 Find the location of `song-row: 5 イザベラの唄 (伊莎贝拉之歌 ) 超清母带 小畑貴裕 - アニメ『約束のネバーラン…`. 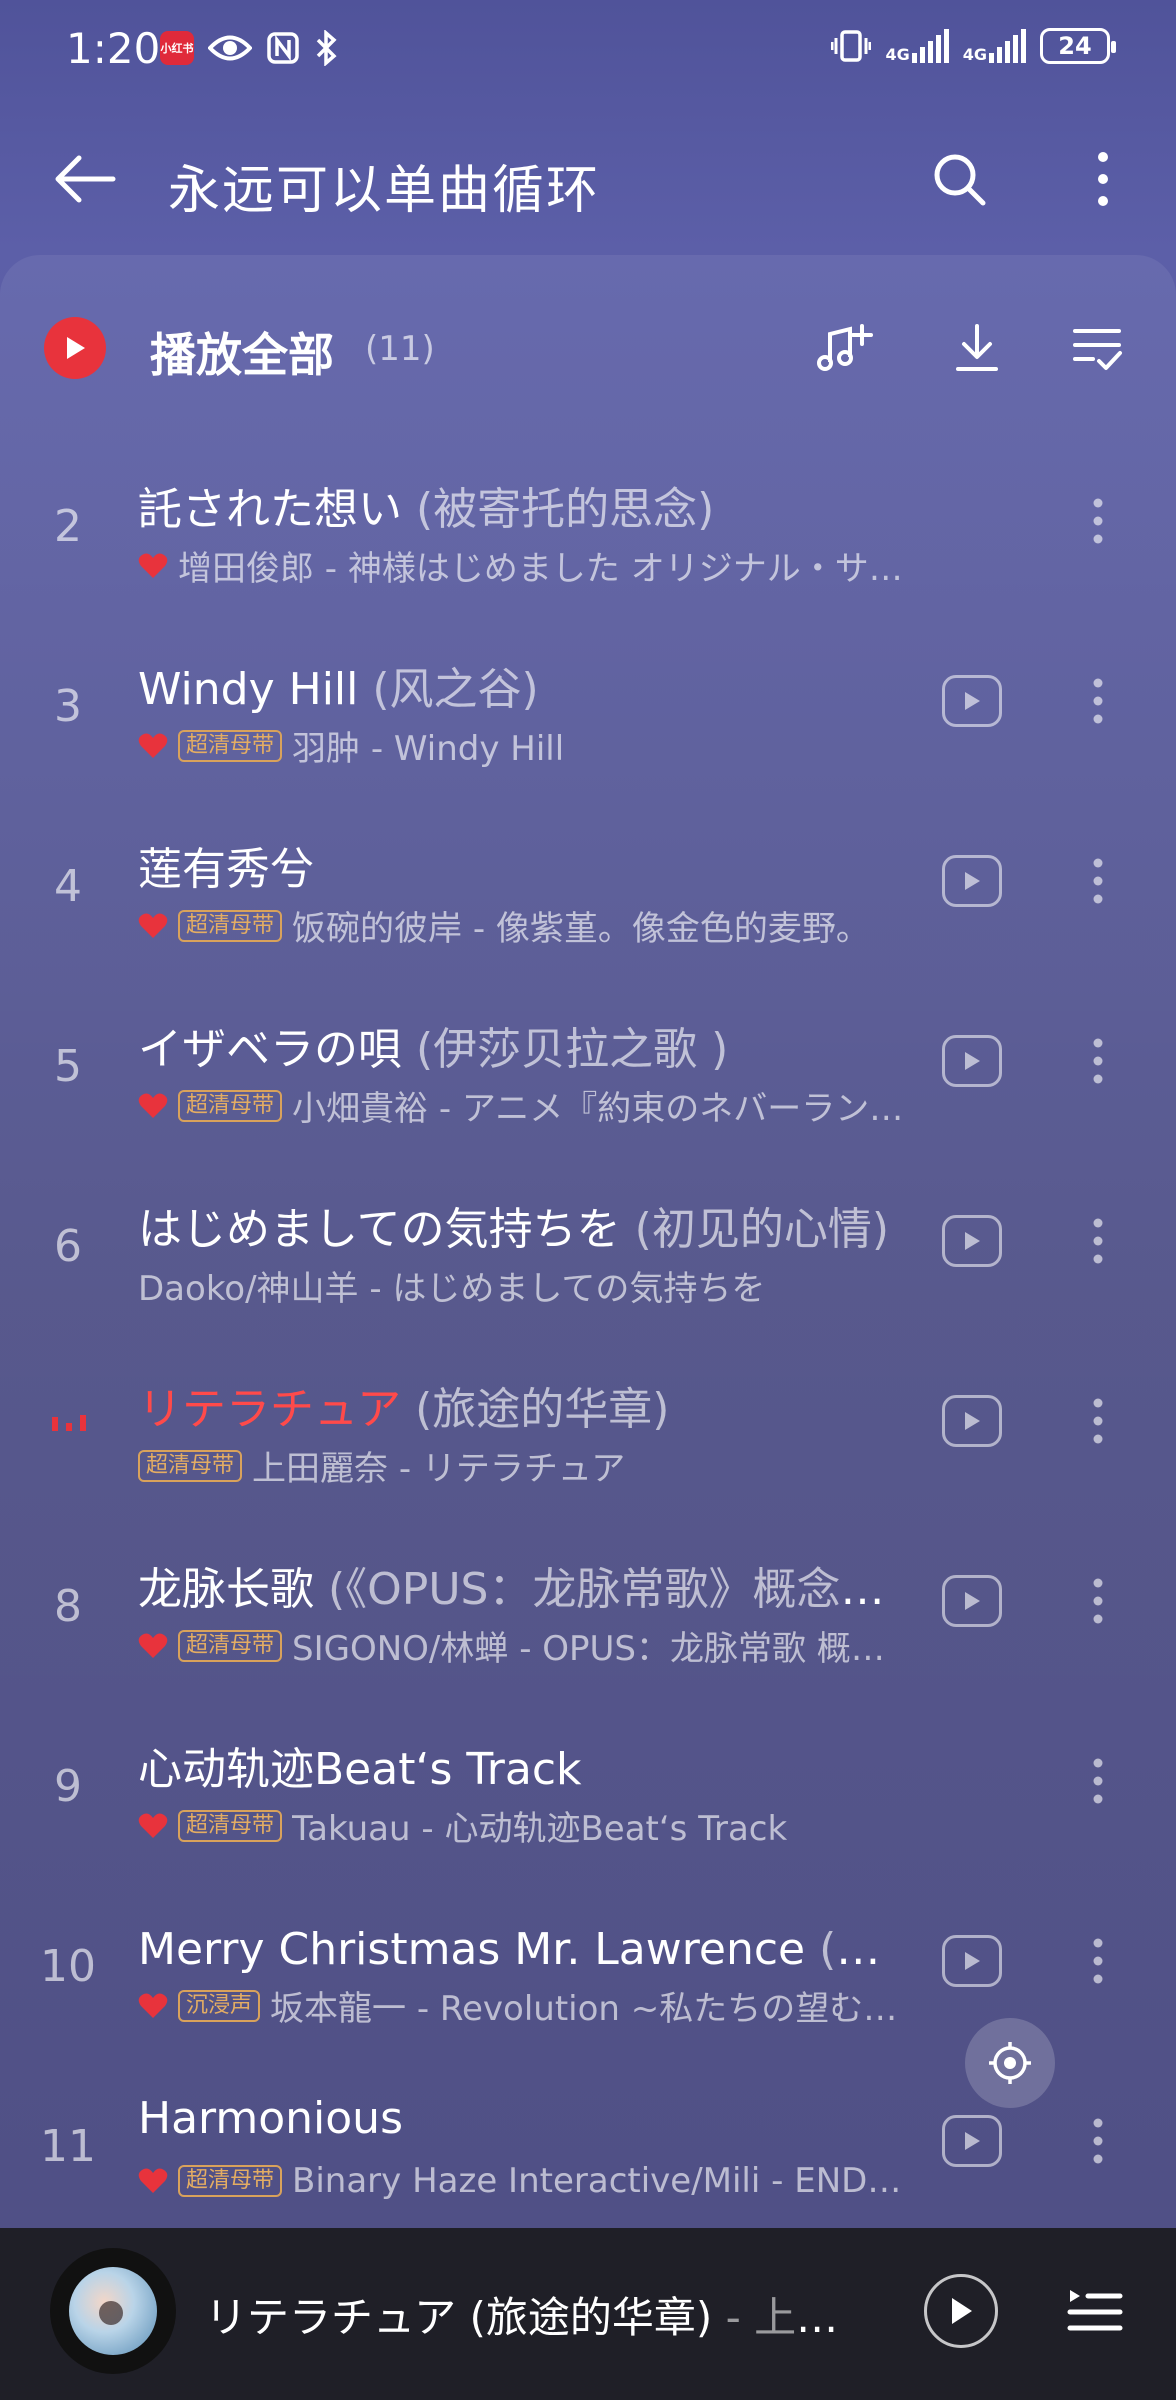

song-row: 5 イザベラの唄 (伊莎贝拉之歌 ) 超清母带 小畑貴裕 - アニメ『約束のネバーラン… is located at coordinates (588, 1065).